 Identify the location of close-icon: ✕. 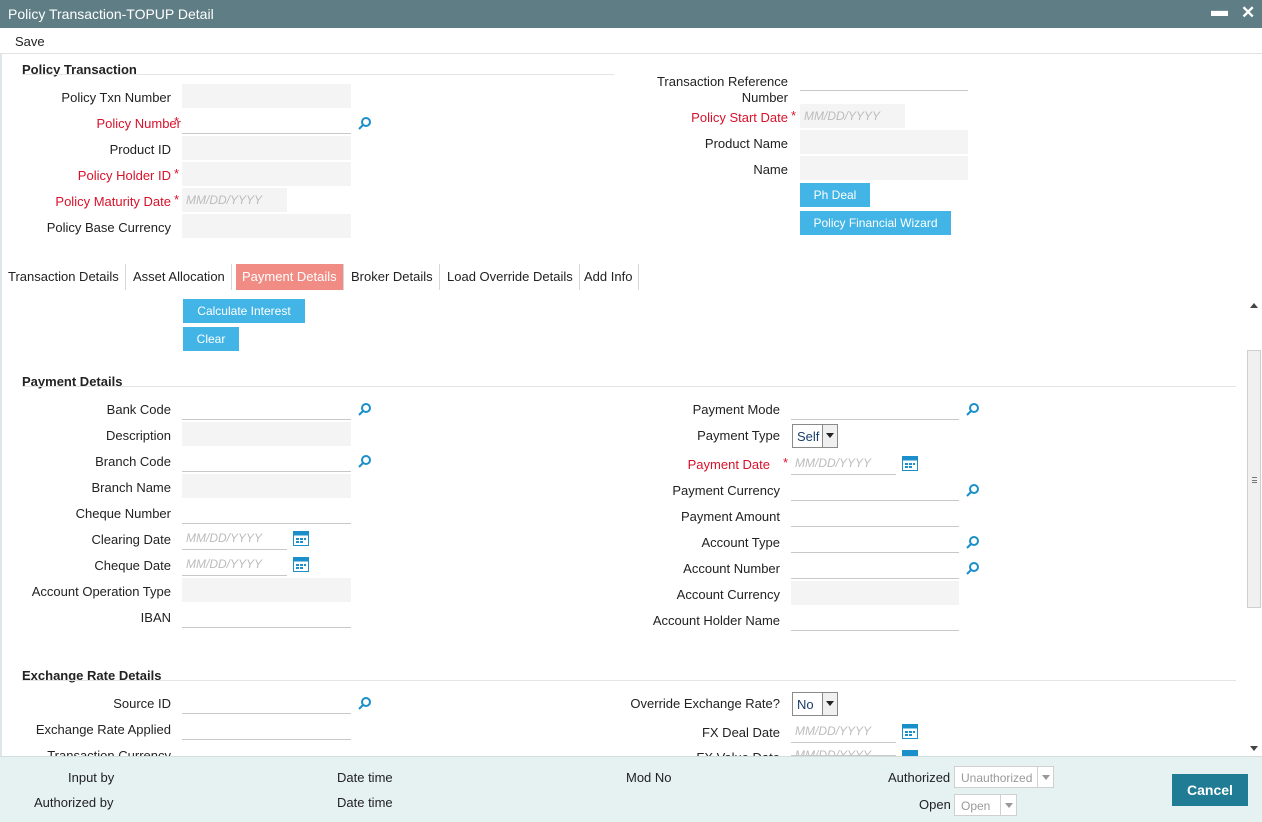
(1248, 13).